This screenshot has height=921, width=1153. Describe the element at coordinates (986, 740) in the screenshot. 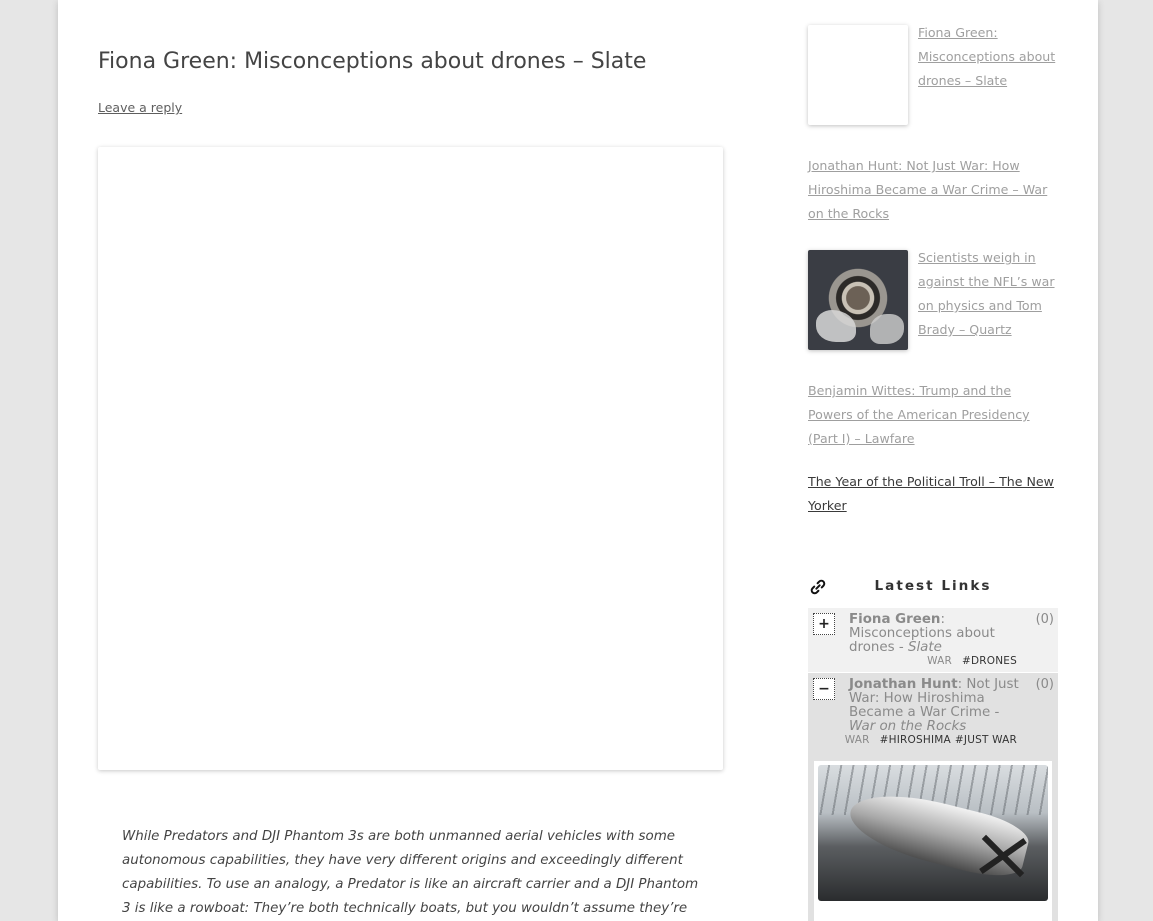

I see `tag-link: #JUST WAR` at that location.